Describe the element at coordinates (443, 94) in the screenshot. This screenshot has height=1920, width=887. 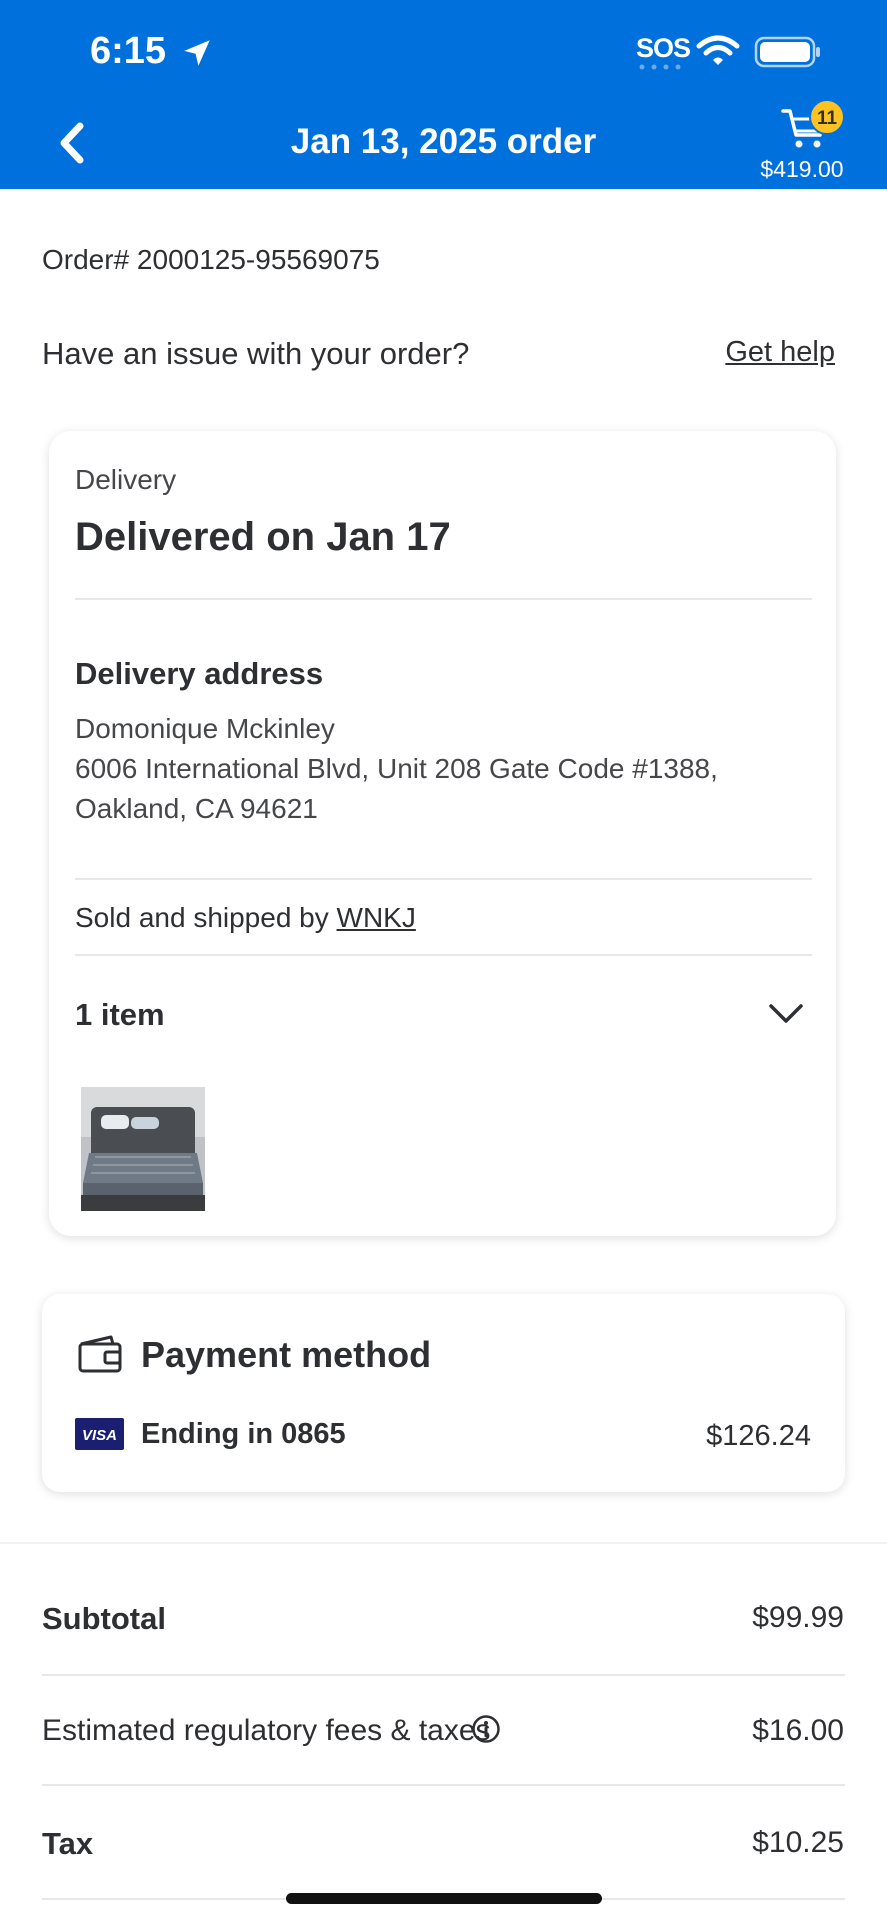
I see `app-header: 6:15 SOS Jan 13, 2025 order 11 $419.00` at that location.